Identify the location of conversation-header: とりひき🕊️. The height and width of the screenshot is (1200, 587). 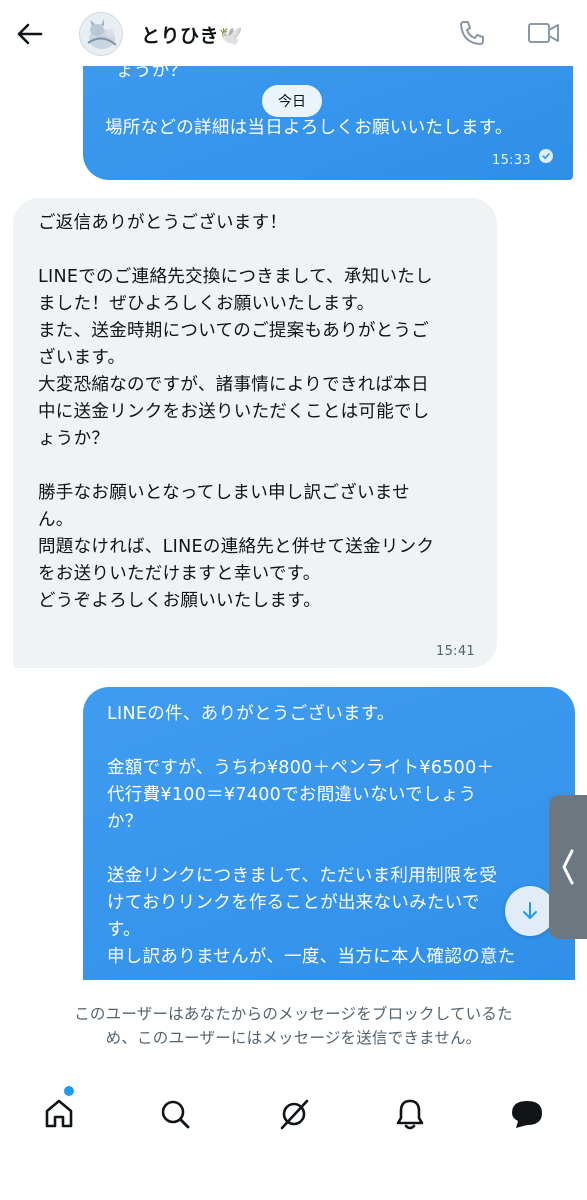
(293, 33).